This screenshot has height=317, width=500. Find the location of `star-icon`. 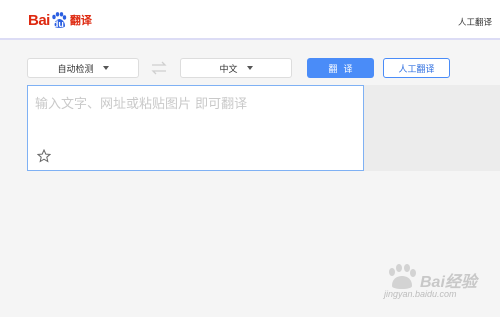

star-icon is located at coordinates (44, 155).